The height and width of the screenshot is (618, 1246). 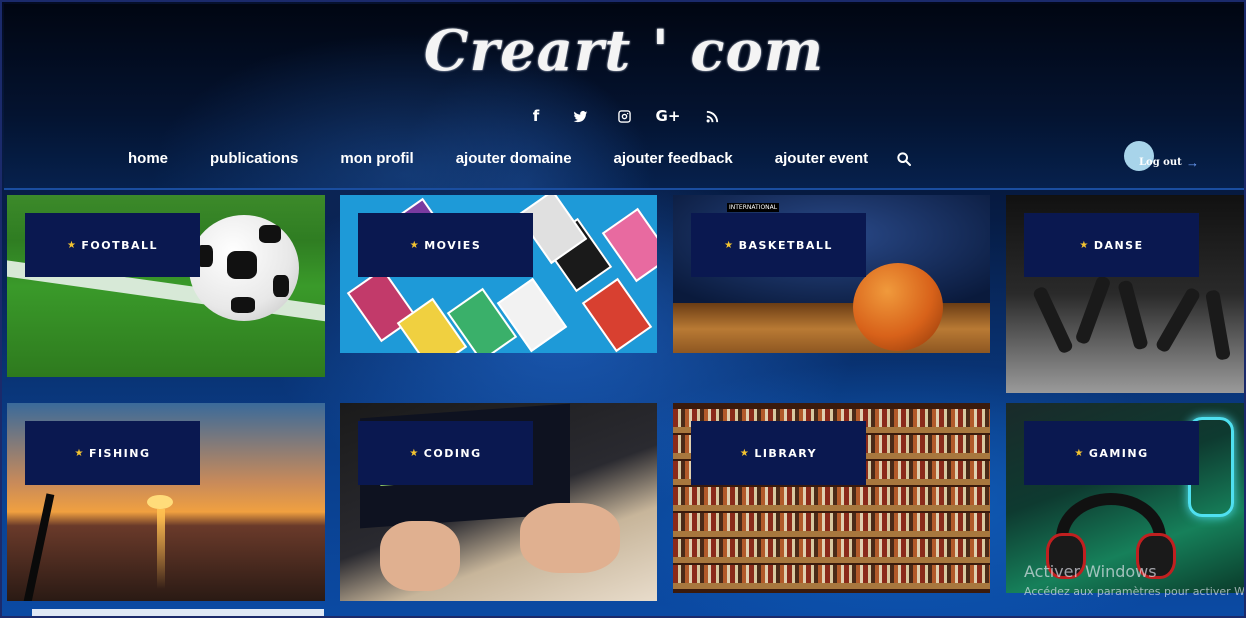 What do you see at coordinates (668, 116) in the screenshot?
I see `google-plus-icon: G+` at bounding box center [668, 116].